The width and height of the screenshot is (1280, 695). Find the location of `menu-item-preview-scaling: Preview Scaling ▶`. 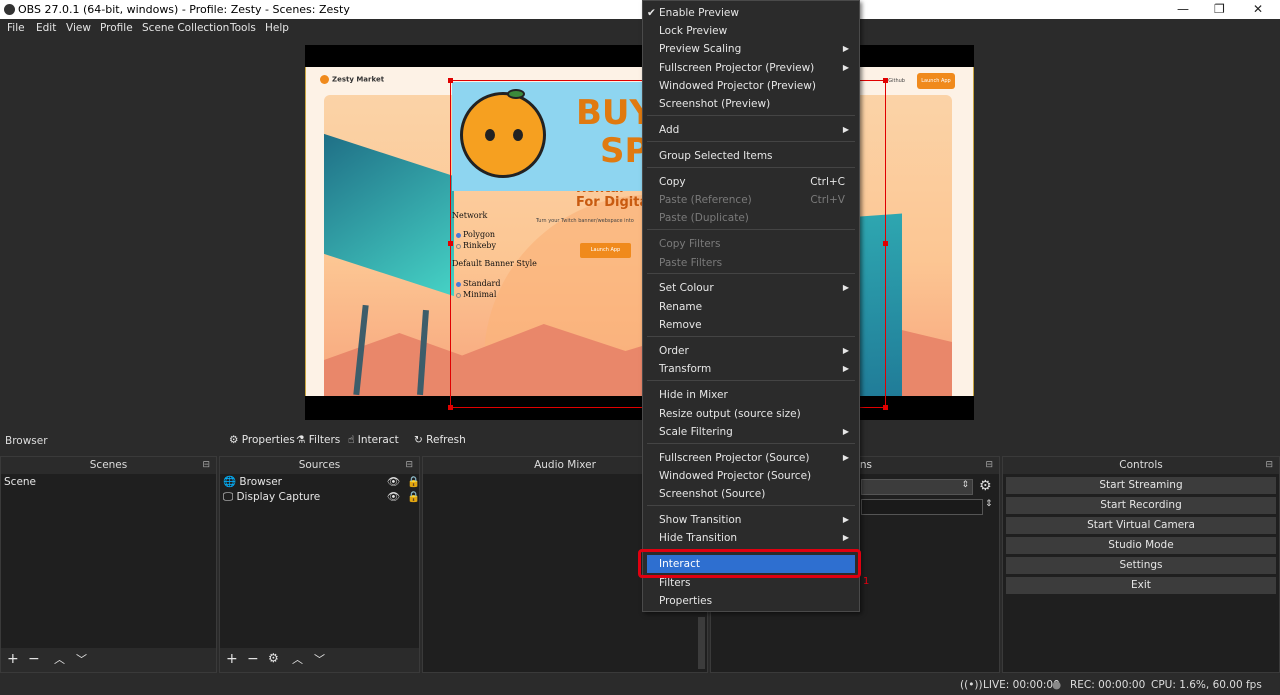

menu-item-preview-scaling: Preview Scaling ▶ is located at coordinates (751, 49).